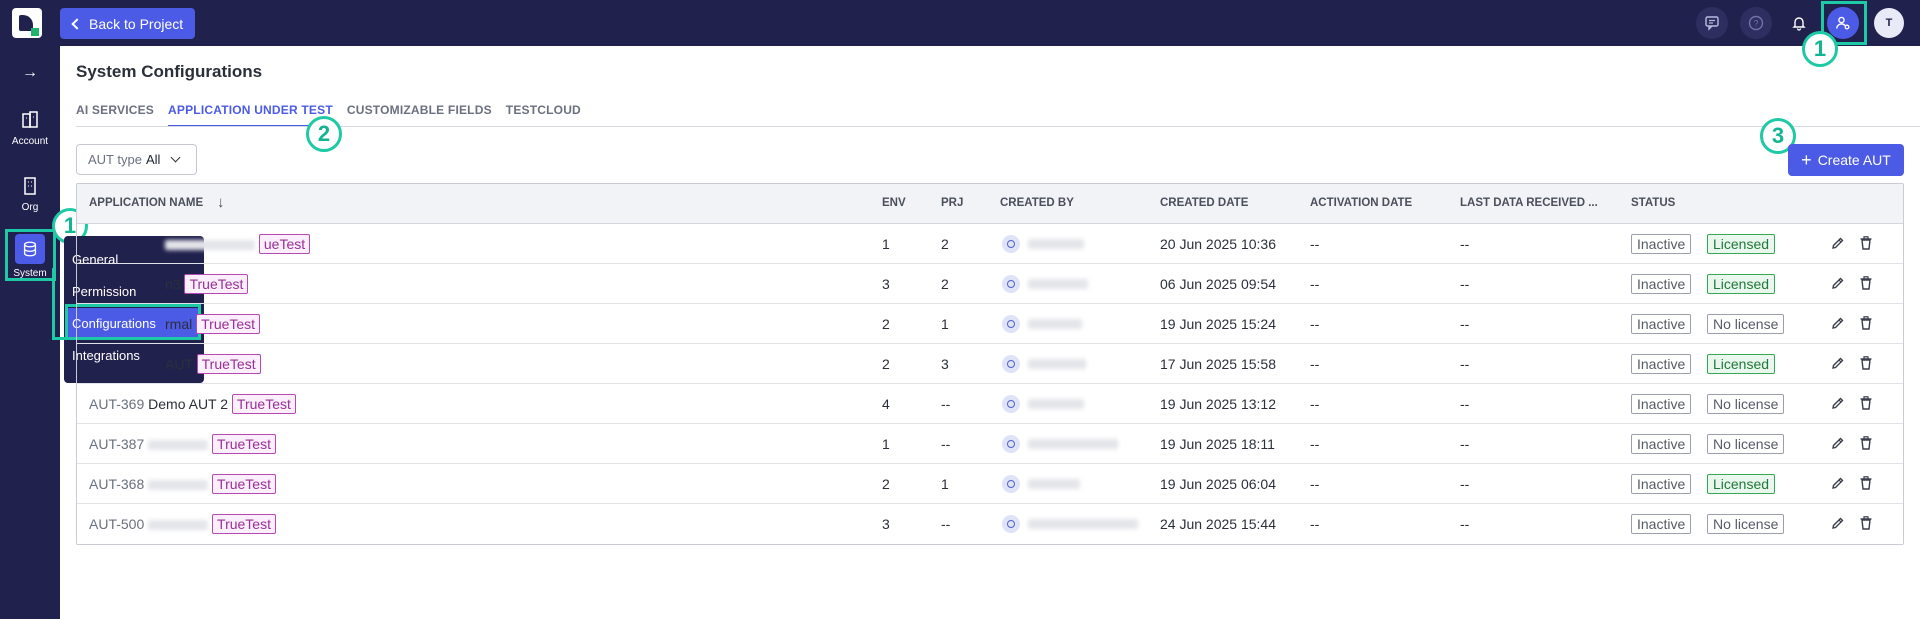 The width and height of the screenshot is (1920, 619). Describe the element at coordinates (1218, 484) in the screenshot. I see `created-date-cell: 19 Jun 2025 06:04` at that location.